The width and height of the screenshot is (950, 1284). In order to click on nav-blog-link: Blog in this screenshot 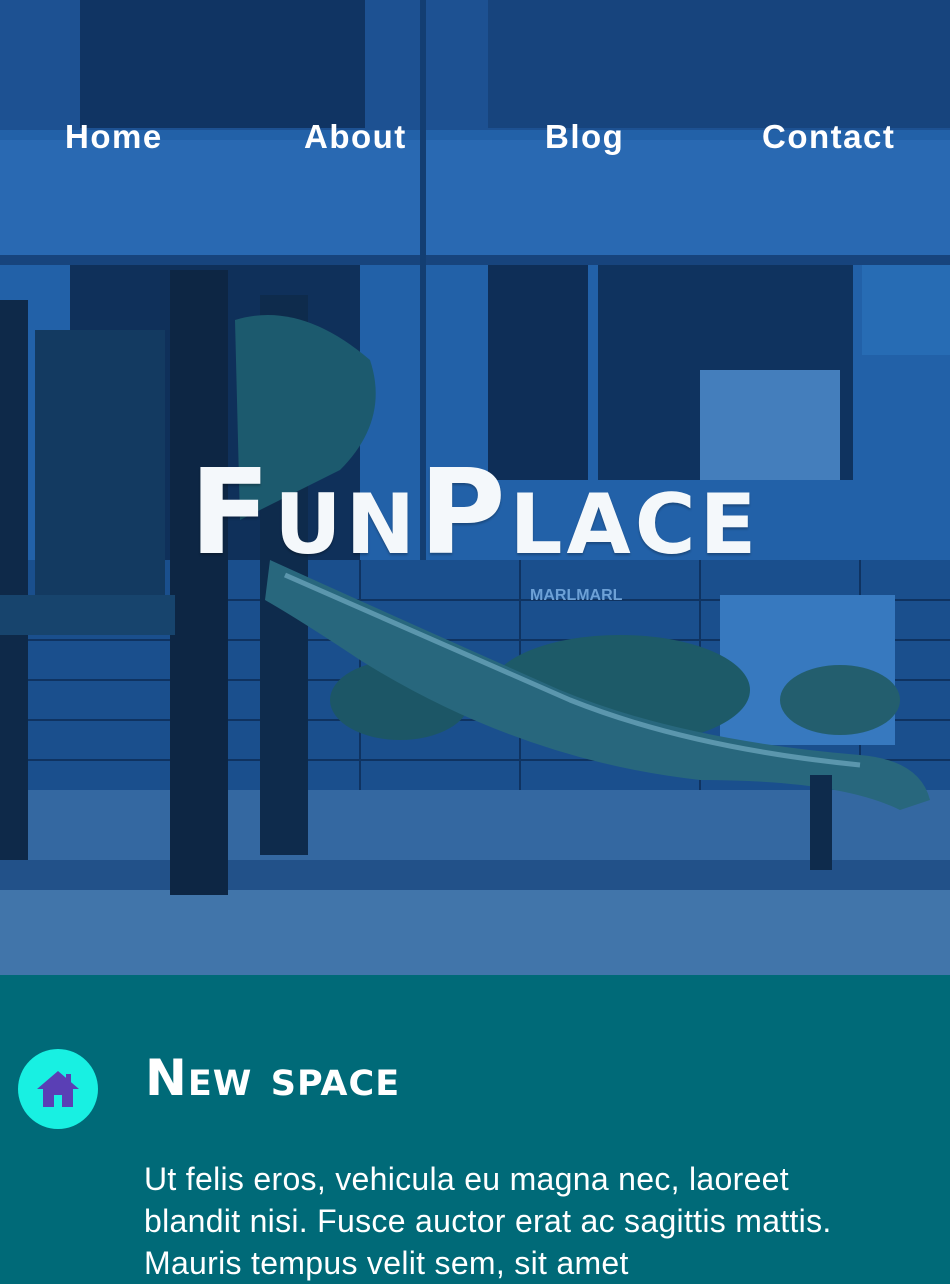, I will do `click(584, 137)`.